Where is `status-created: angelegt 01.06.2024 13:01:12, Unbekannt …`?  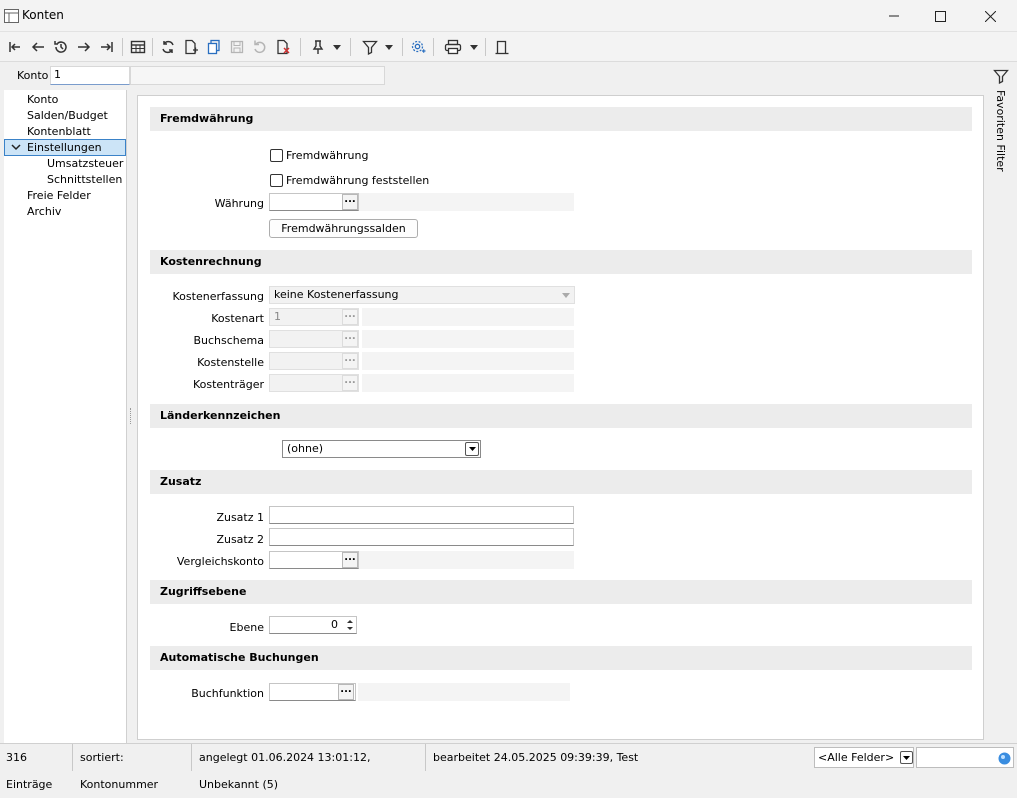
status-created: angelegt 01.06.2024 13:01:12, Unbekannt … is located at coordinates (309, 767).